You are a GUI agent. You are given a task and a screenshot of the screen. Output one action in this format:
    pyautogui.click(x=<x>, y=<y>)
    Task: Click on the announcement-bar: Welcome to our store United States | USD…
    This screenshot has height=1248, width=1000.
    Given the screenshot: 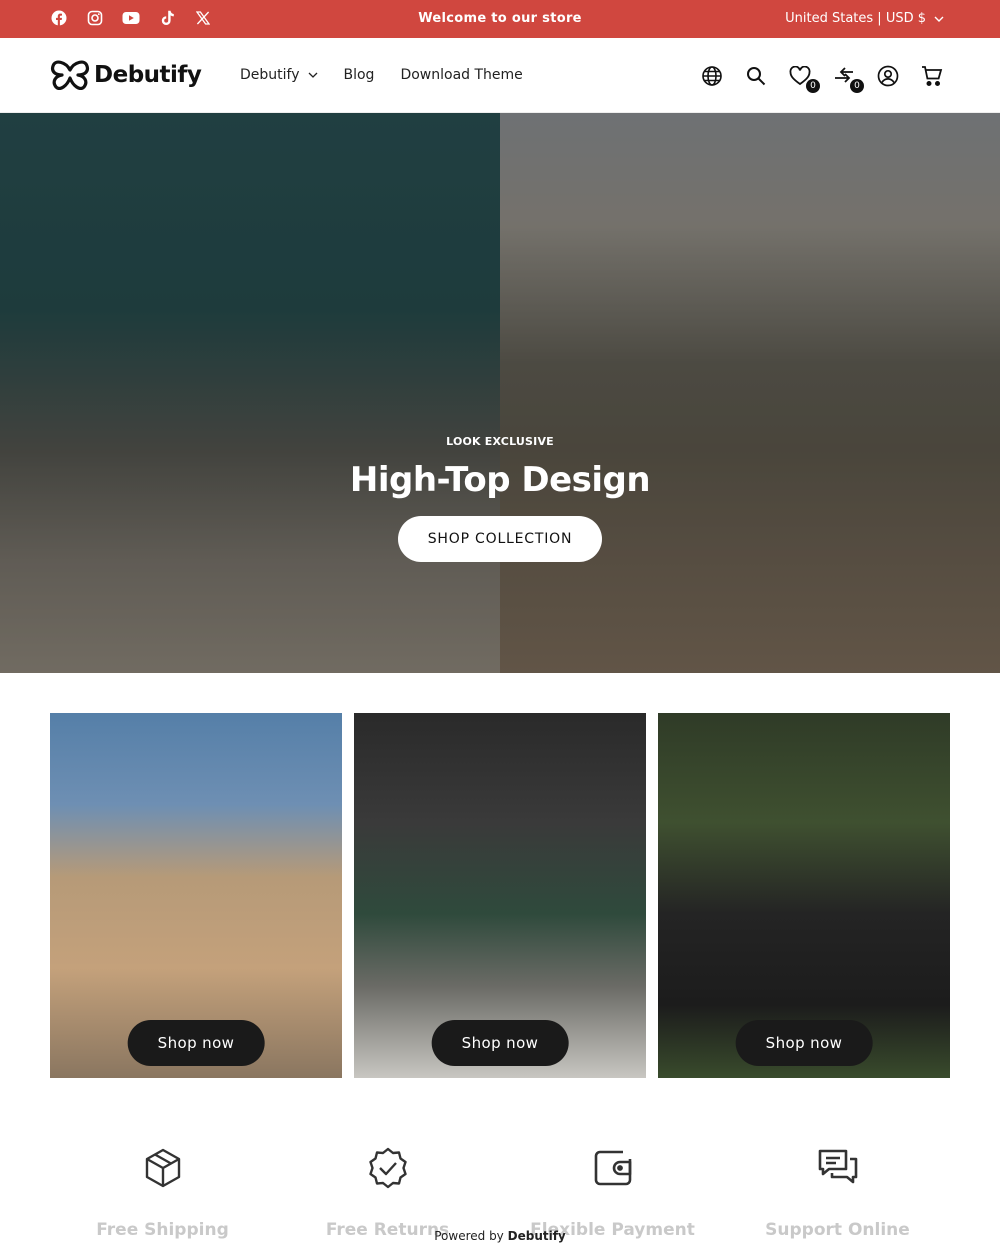 What is the action you would take?
    pyautogui.click(x=500, y=19)
    